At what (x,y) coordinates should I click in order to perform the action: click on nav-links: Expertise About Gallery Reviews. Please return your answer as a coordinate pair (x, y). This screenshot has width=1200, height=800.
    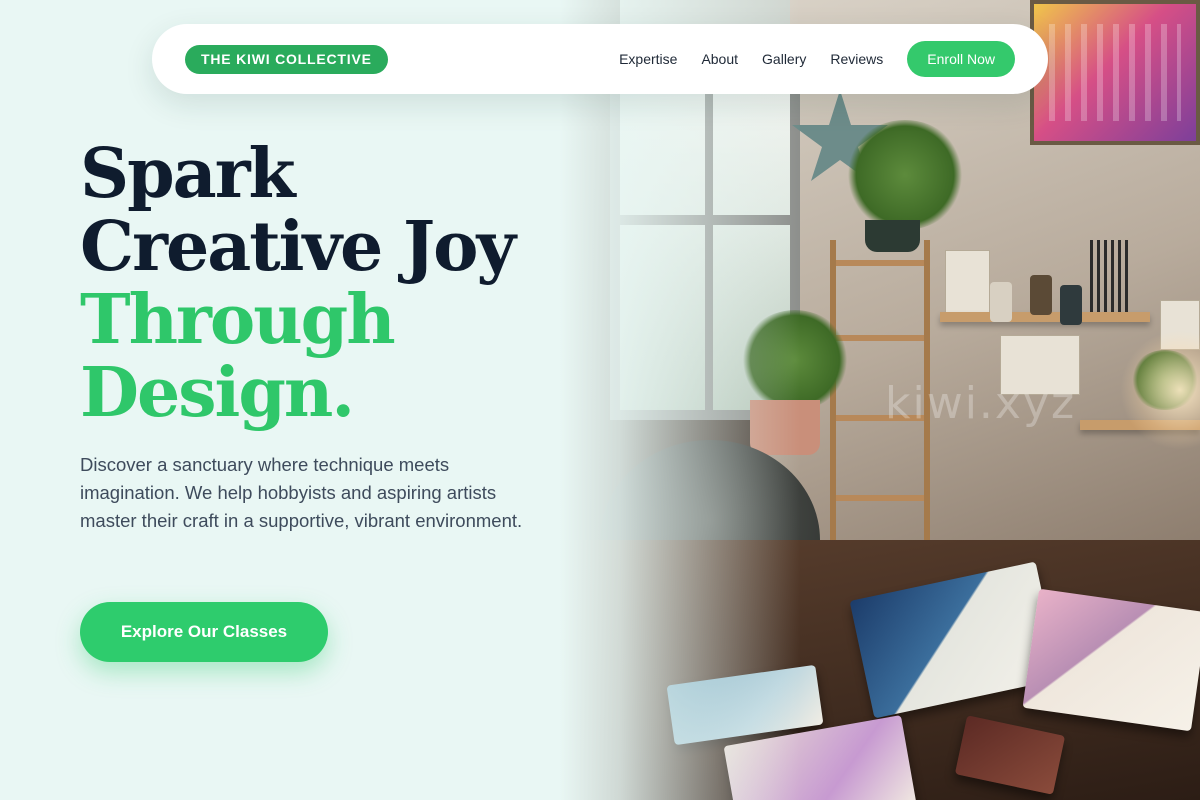
    Looking at the image, I should click on (751, 59).